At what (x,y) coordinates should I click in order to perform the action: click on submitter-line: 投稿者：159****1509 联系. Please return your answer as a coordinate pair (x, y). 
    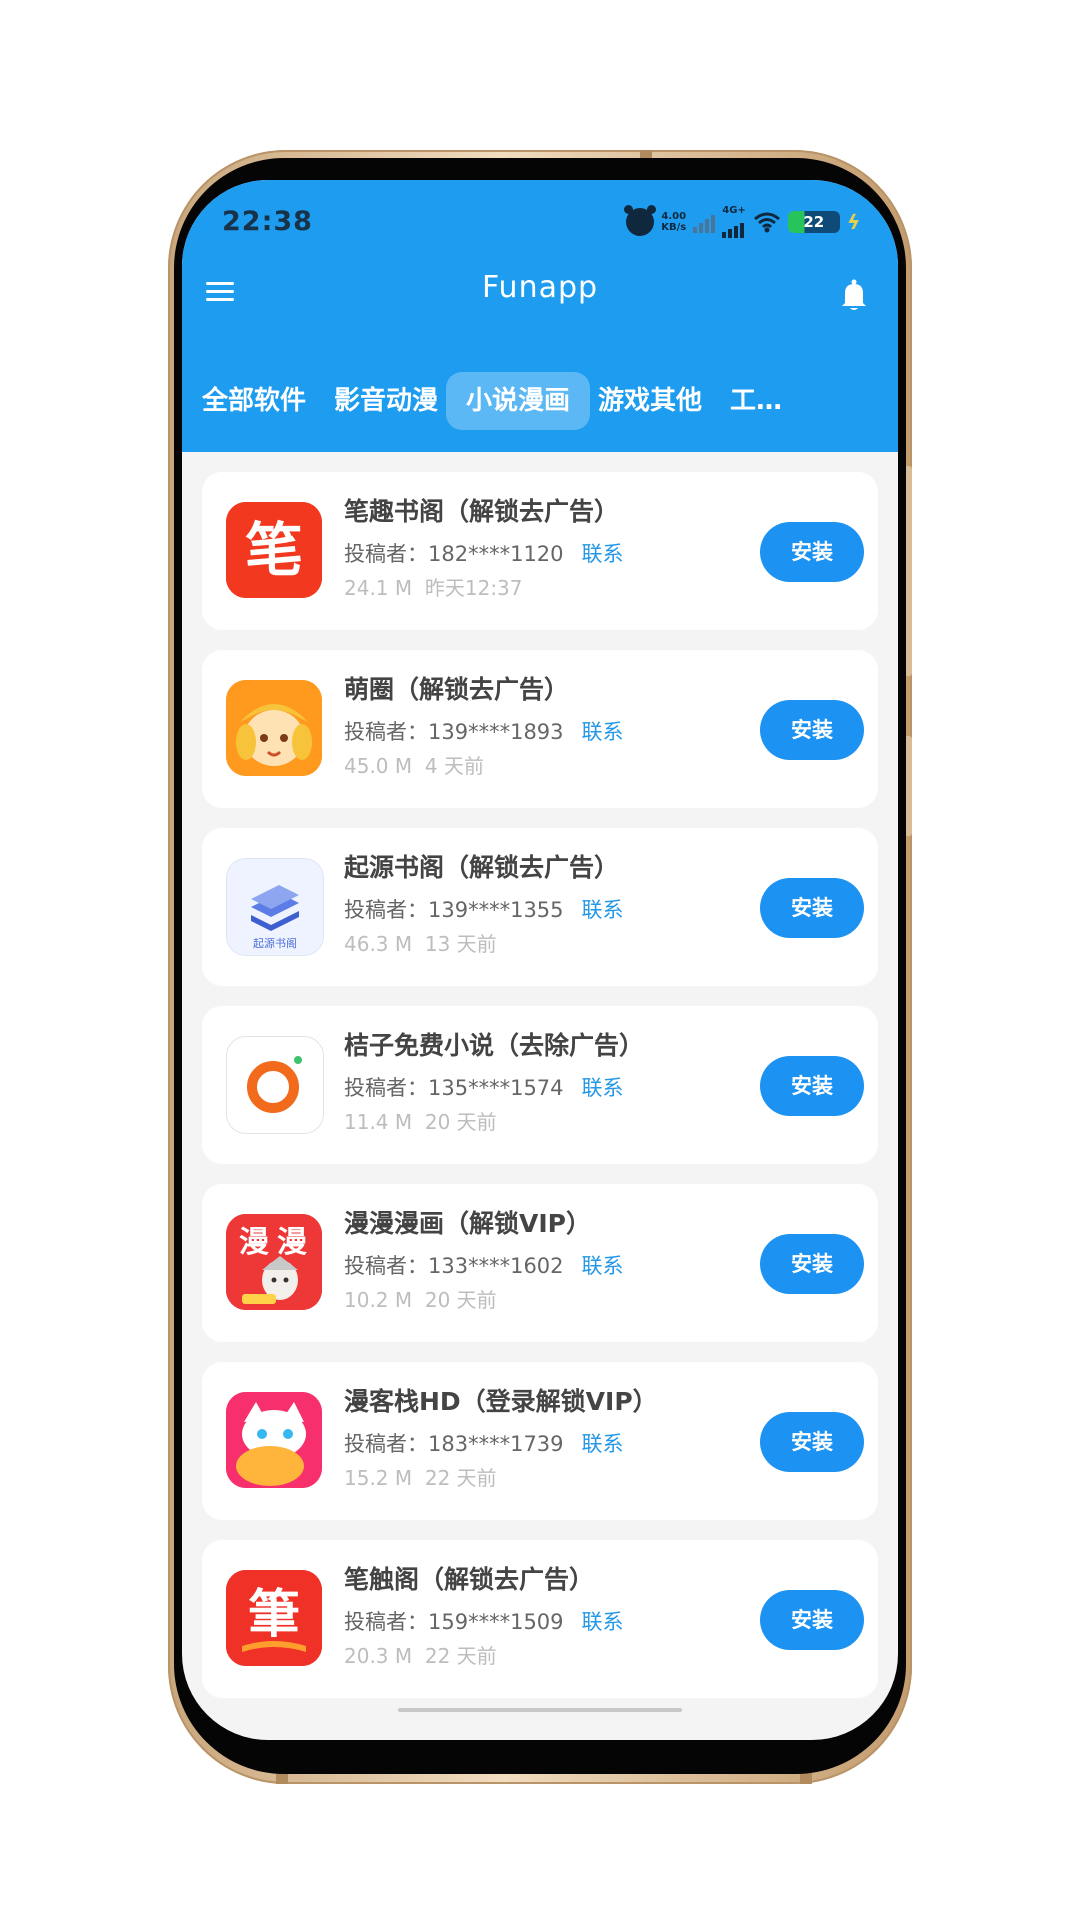
    Looking at the image, I should click on (484, 1622).